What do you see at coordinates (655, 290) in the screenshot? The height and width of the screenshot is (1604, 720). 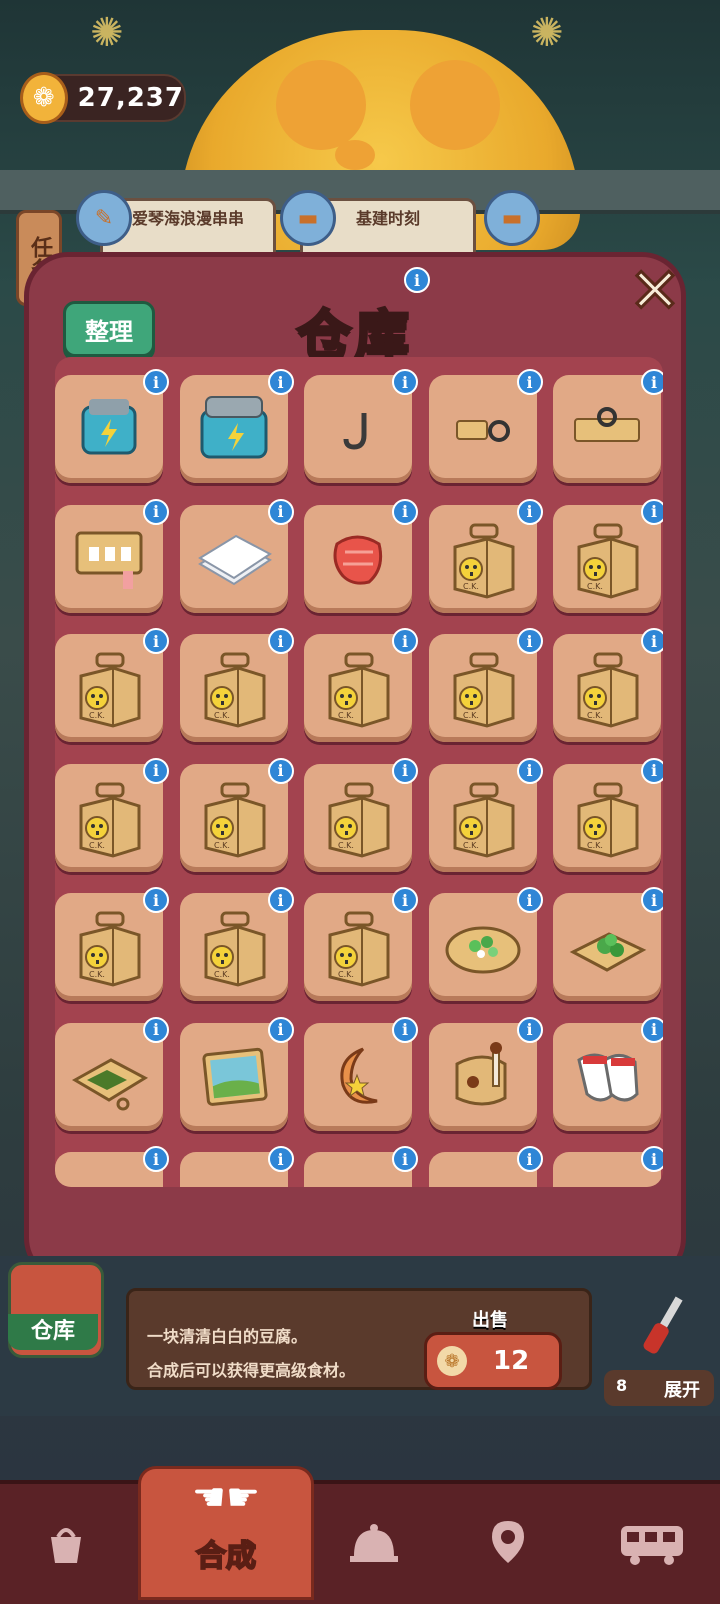 I see `close-button: ✕` at bounding box center [655, 290].